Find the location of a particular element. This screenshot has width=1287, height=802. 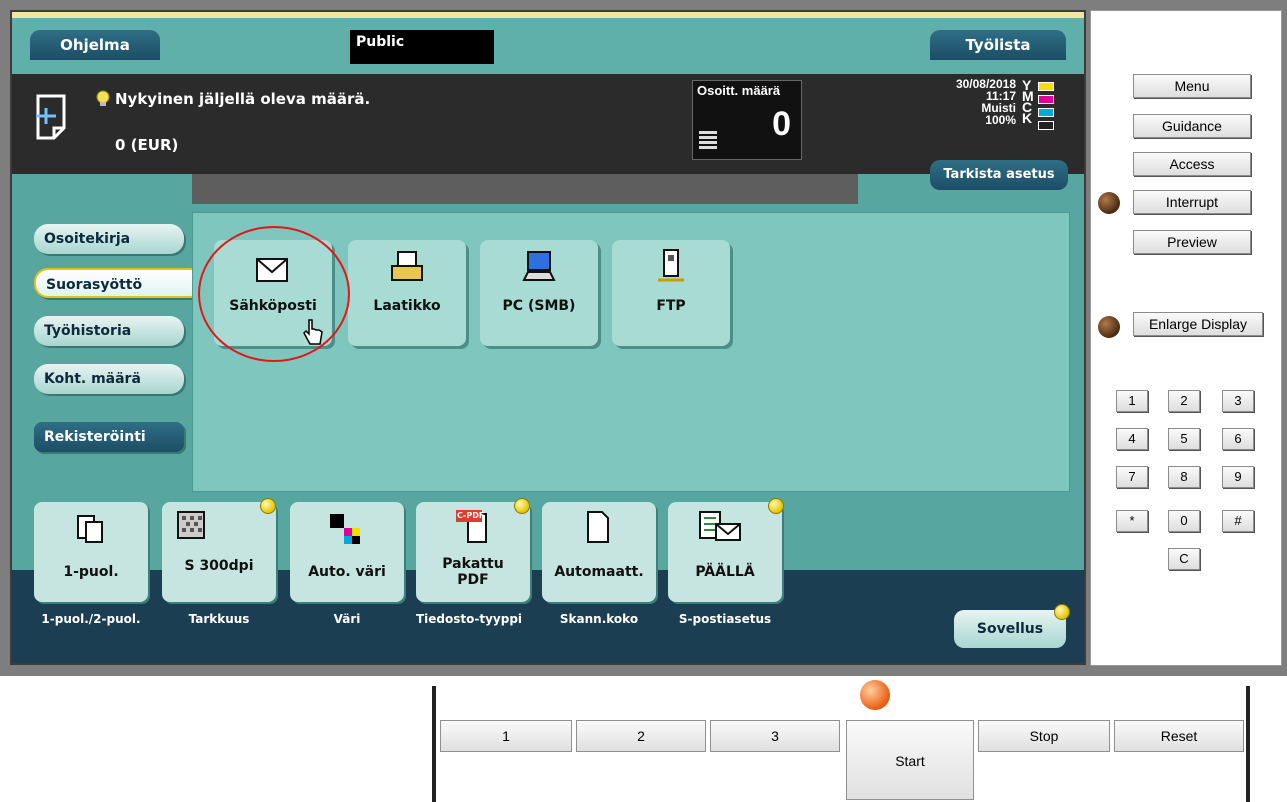

remaining-value: 0 (EUR) is located at coordinates (147, 145).